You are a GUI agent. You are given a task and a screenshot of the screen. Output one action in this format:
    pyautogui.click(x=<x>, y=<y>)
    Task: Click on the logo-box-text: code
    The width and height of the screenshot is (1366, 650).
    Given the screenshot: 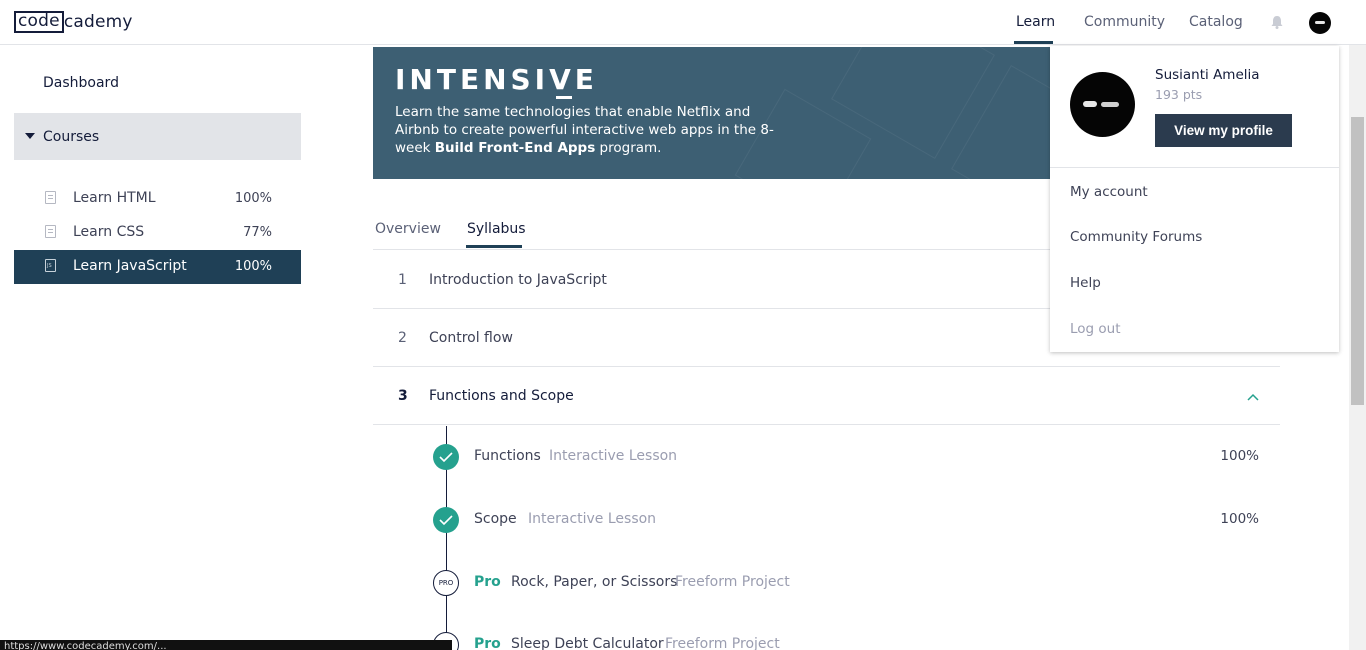 What is the action you would take?
    pyautogui.click(x=39, y=22)
    